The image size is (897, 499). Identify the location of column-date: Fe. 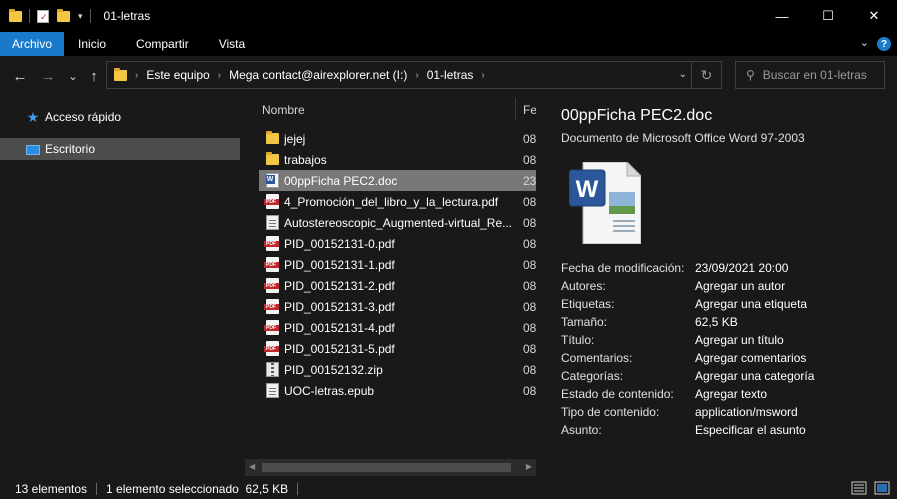
(529, 110).